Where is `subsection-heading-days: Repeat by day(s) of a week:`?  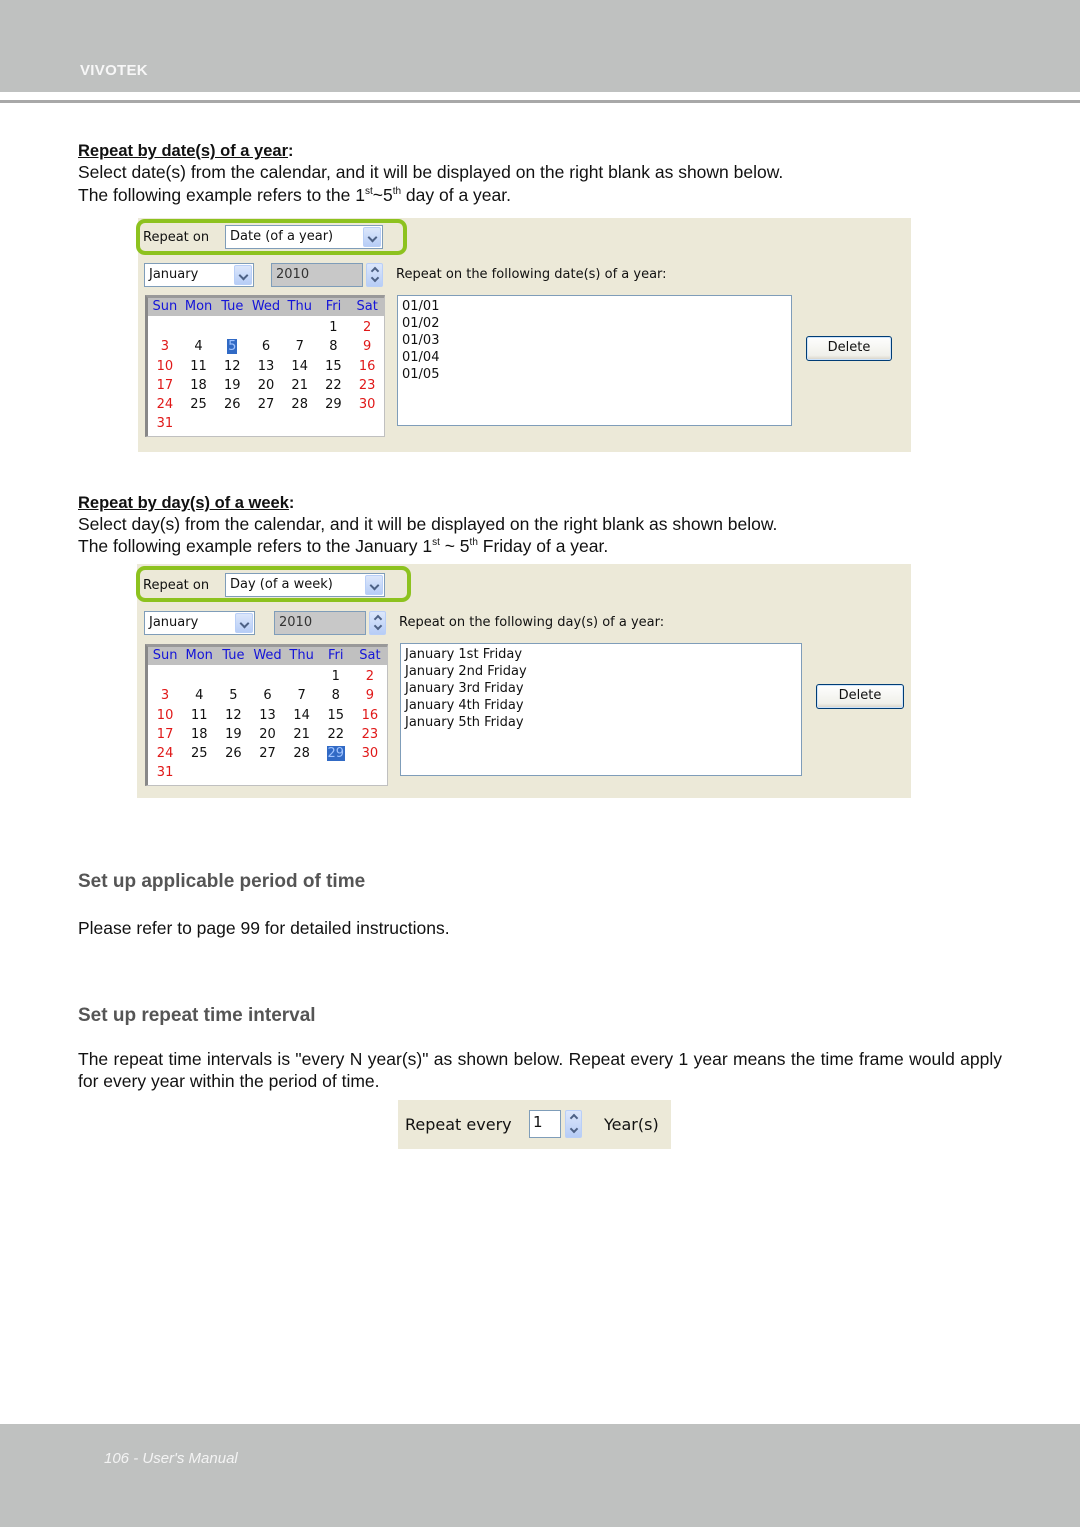
subsection-heading-days: Repeat by day(s) of a week: is located at coordinates (186, 502).